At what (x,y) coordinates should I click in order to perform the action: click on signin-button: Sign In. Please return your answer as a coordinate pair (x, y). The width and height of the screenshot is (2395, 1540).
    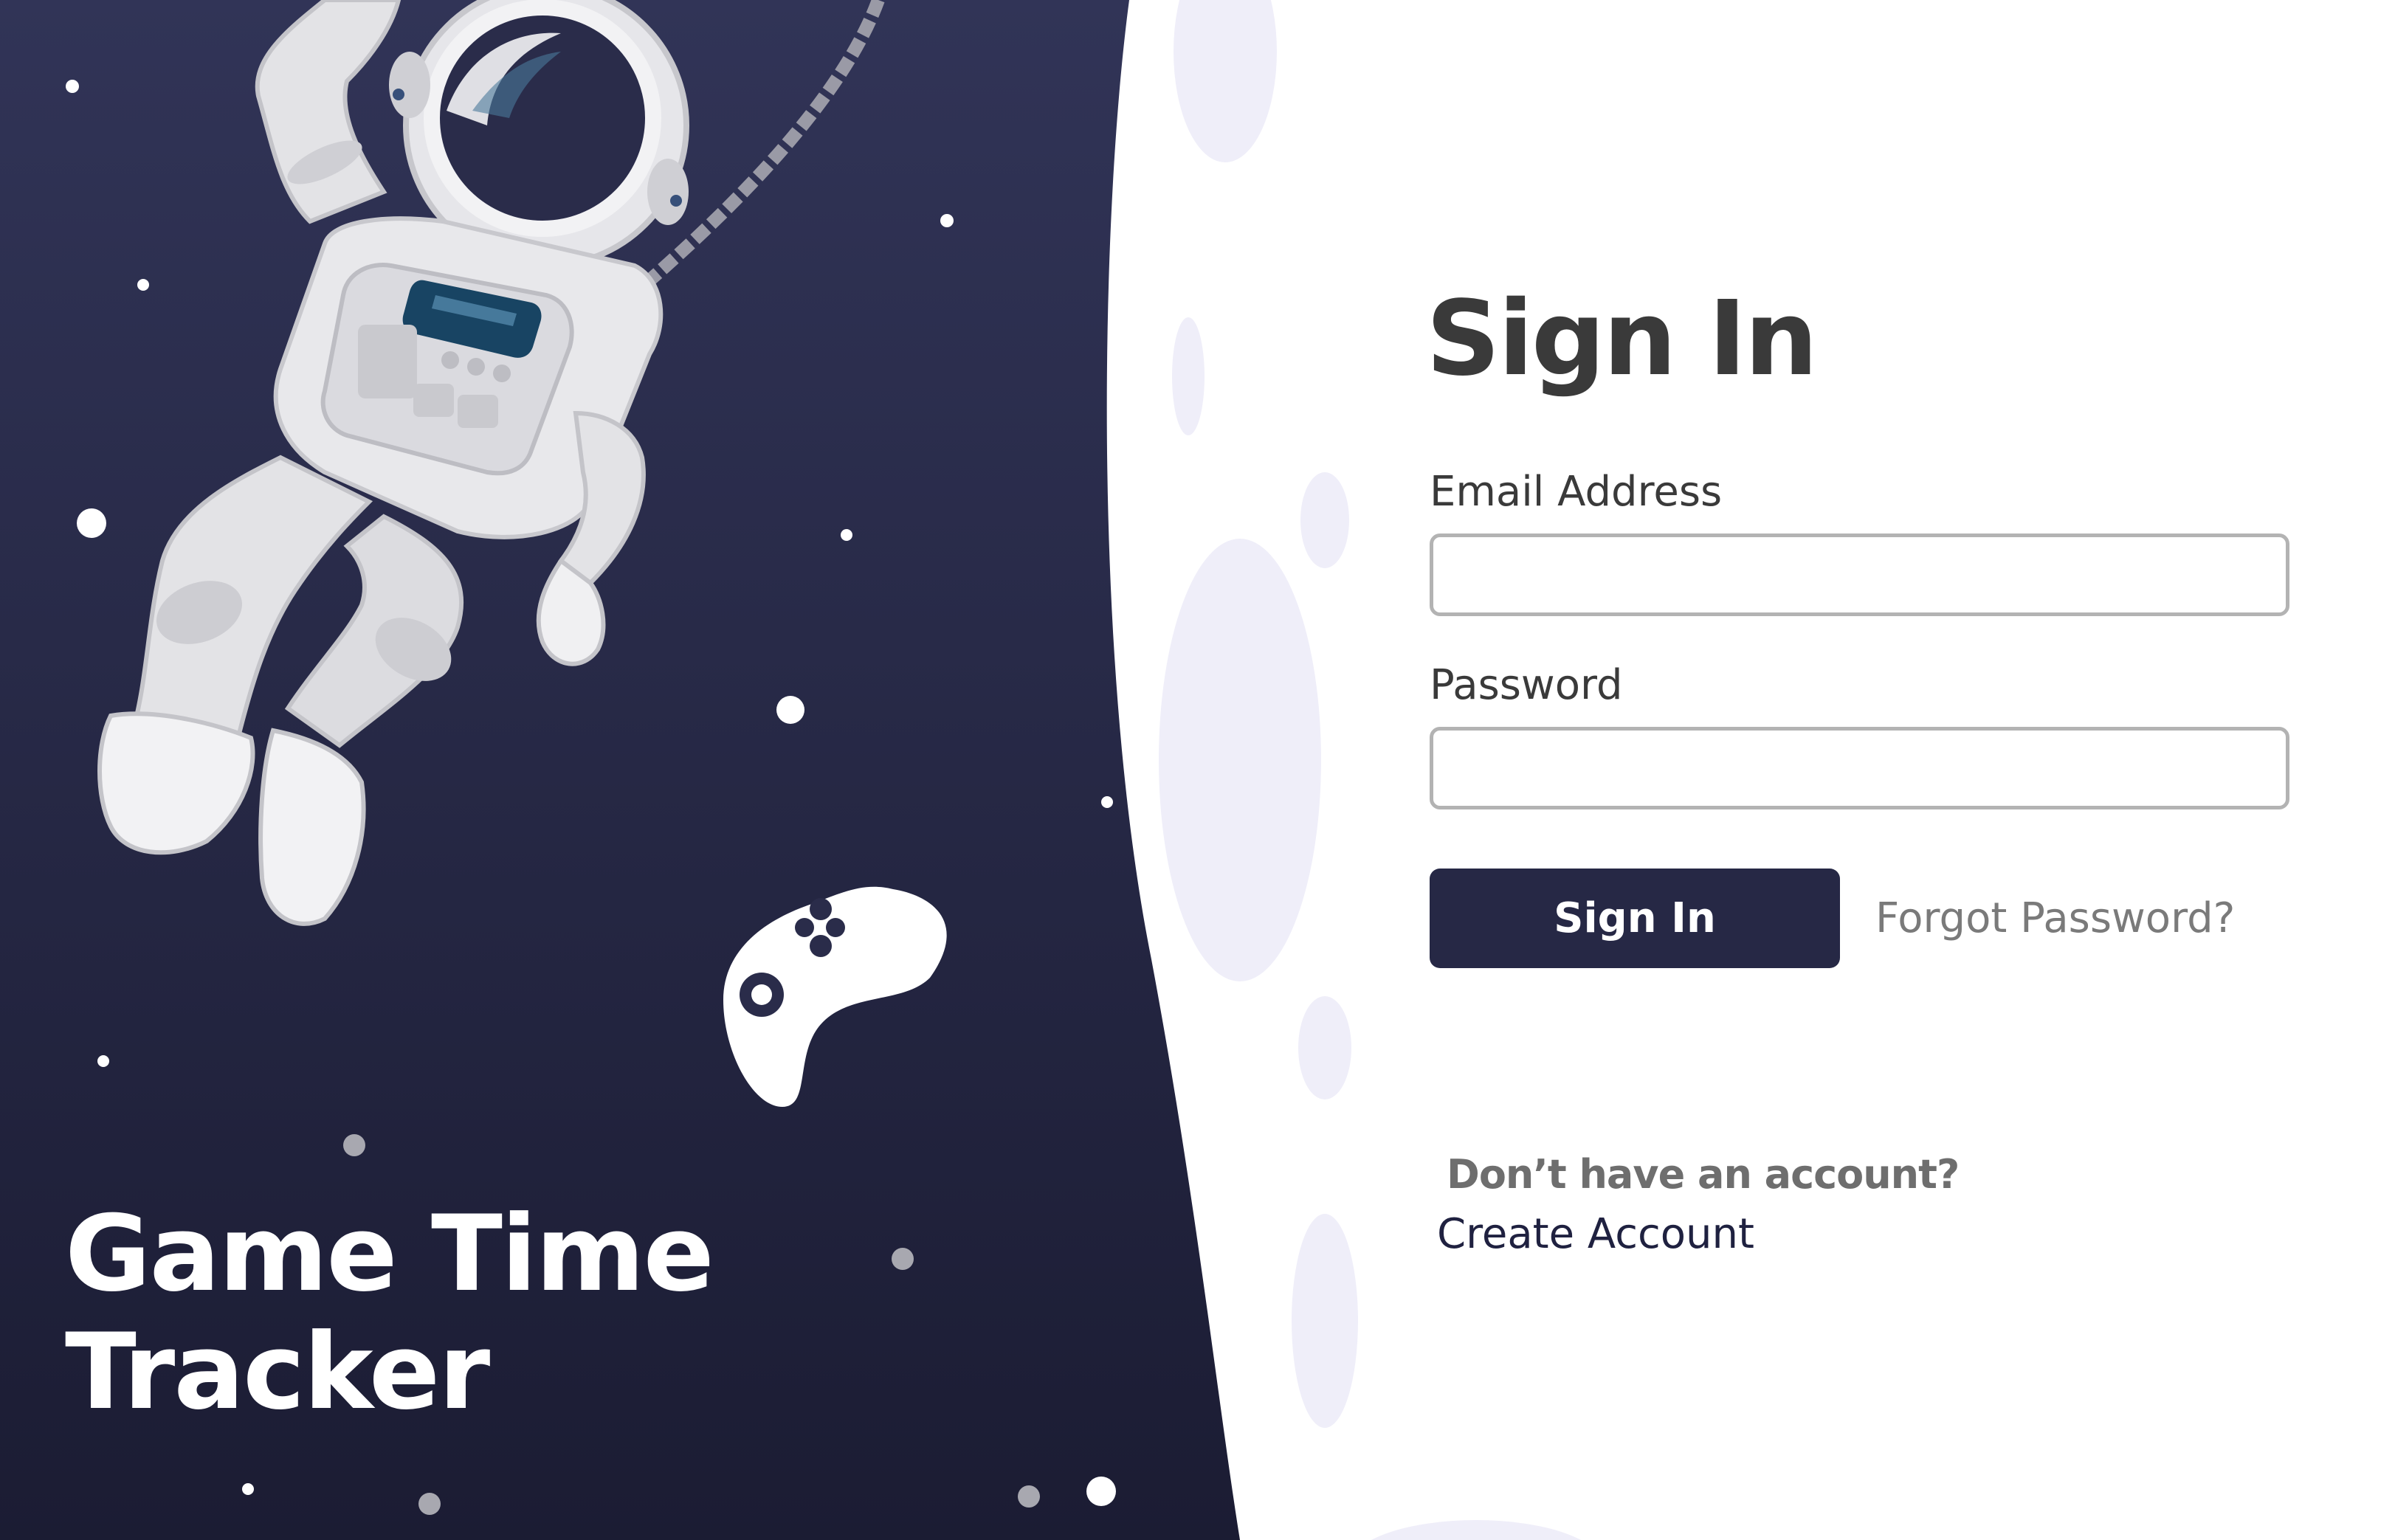
    Looking at the image, I should click on (1635, 919).